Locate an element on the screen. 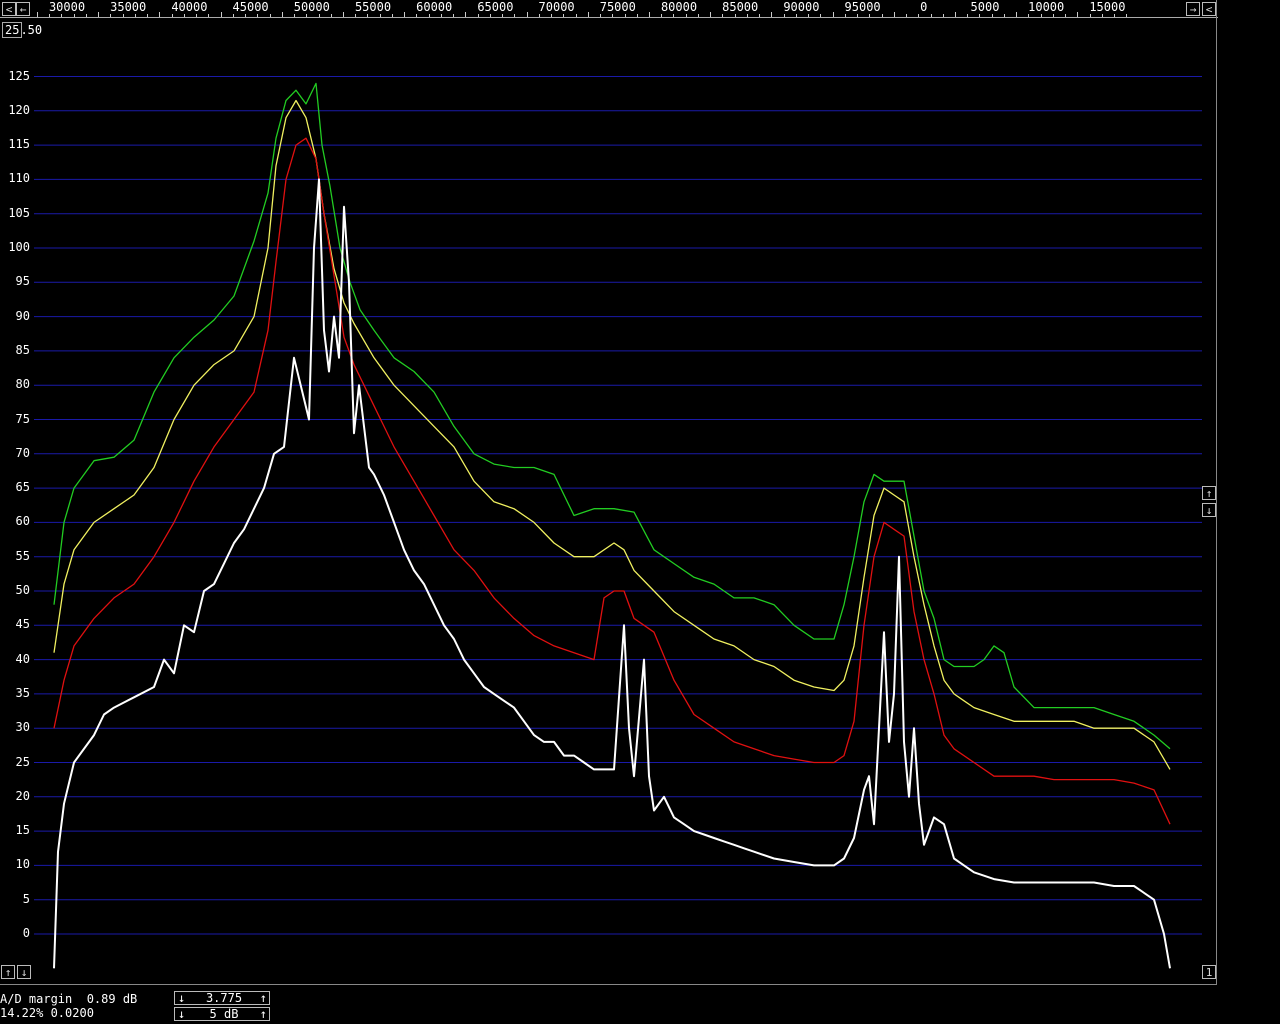 The height and width of the screenshot is (1024, 1280). percent-text: 14.22% 0.0200 is located at coordinates (47, 1013).